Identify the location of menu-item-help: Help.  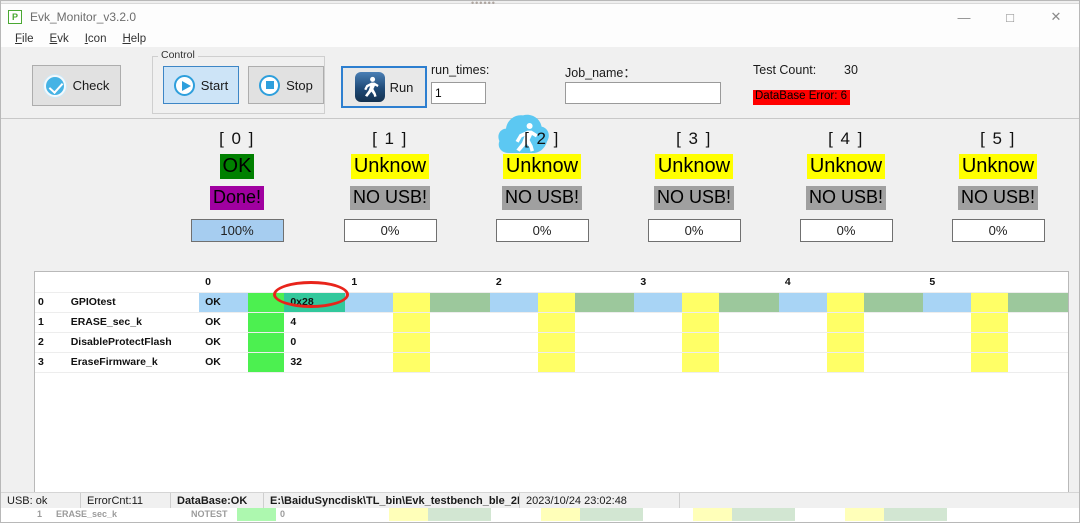
(134, 39).